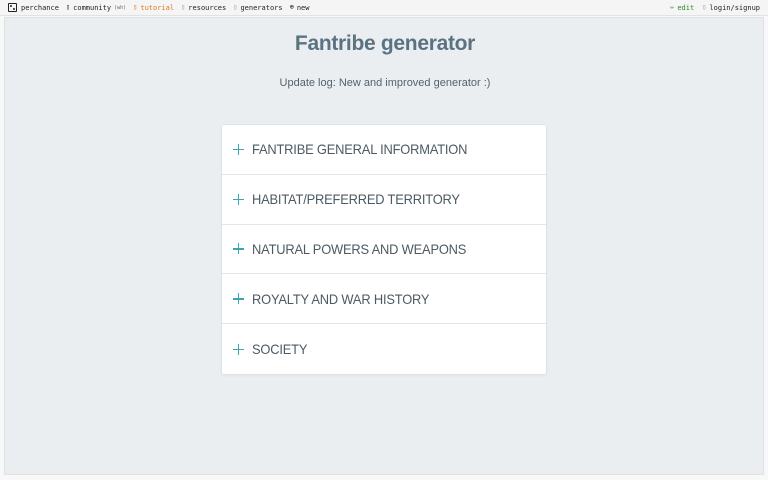 The image size is (768, 480). I want to click on accordion-item-label: NATURAL POWERS AND WEAPONS, so click(359, 248).